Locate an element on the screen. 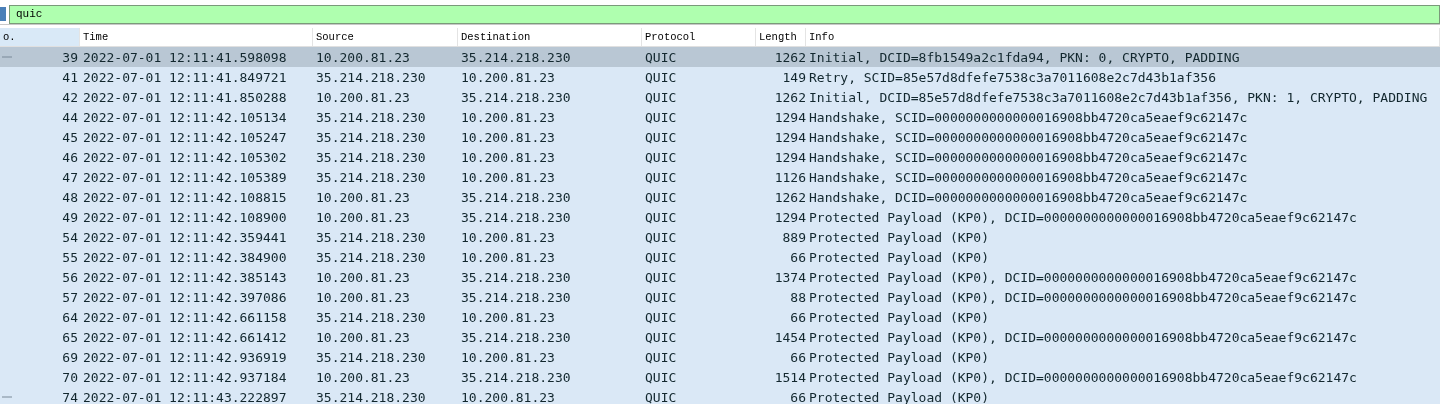 This screenshot has width=1440, height=404. column-header: Protocol is located at coordinates (699, 37).